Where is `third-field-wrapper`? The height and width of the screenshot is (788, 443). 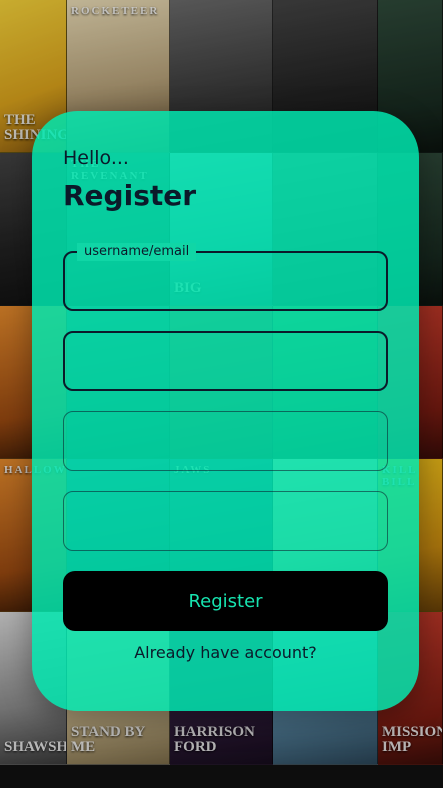
third-field-wrapper is located at coordinates (225, 441).